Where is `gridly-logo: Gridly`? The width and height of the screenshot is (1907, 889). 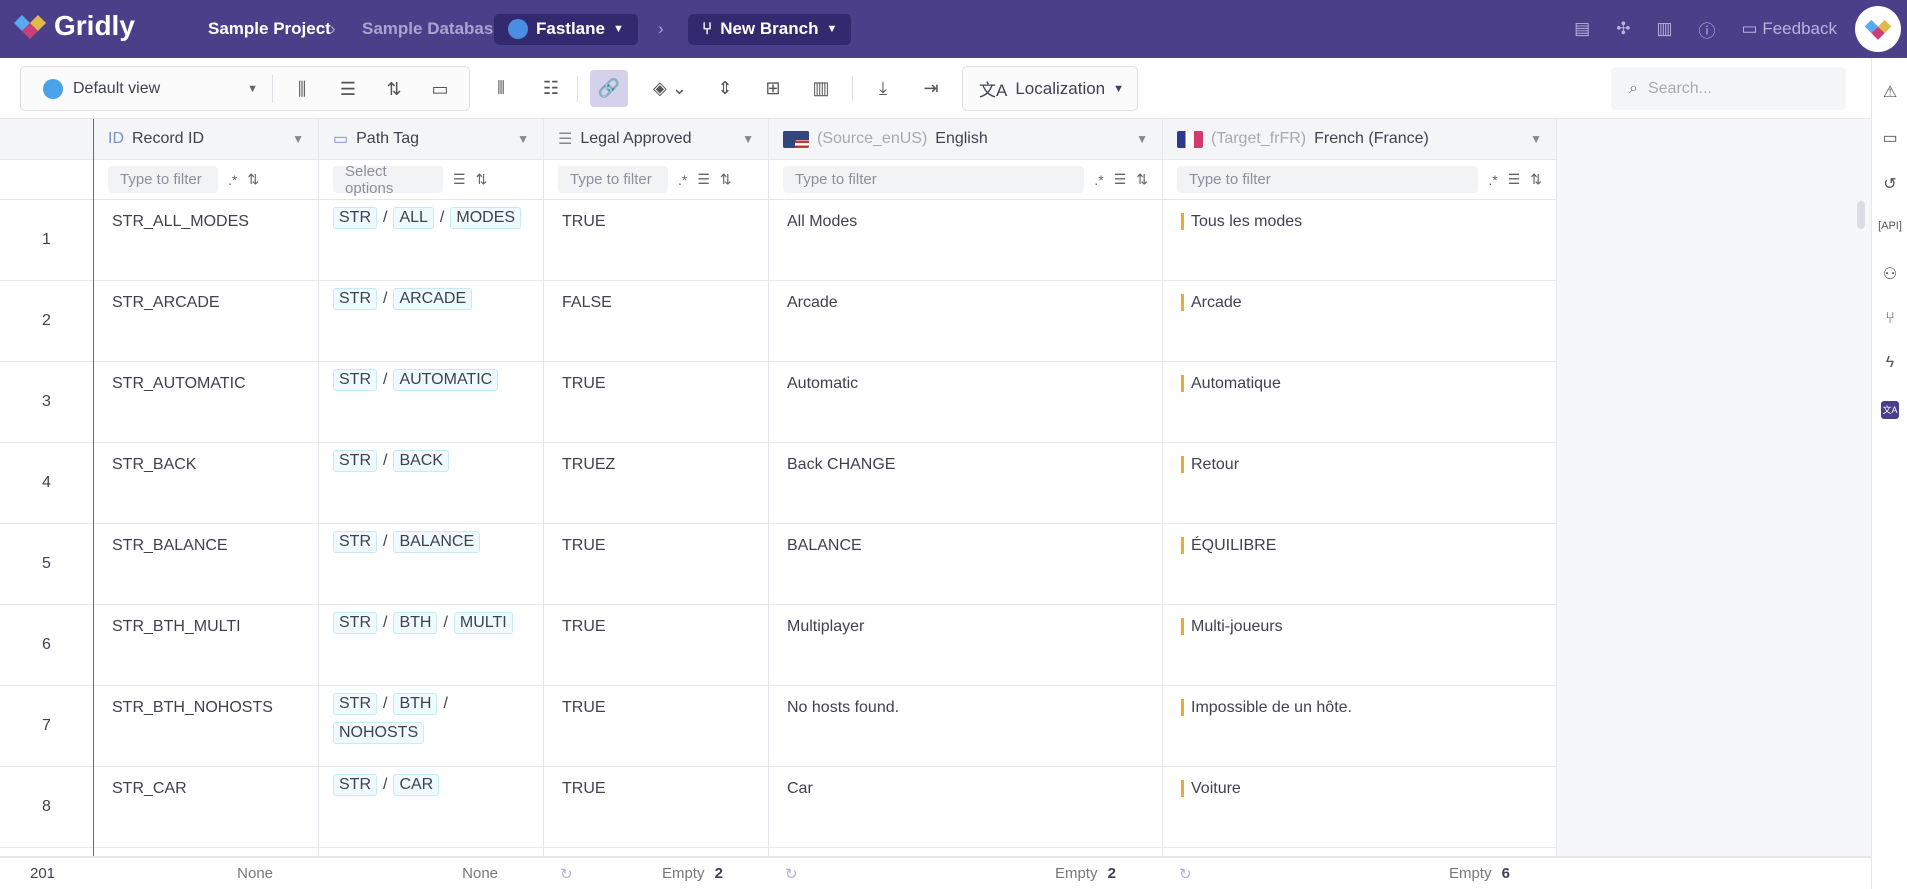
gridly-logo: Gridly is located at coordinates (73, 26).